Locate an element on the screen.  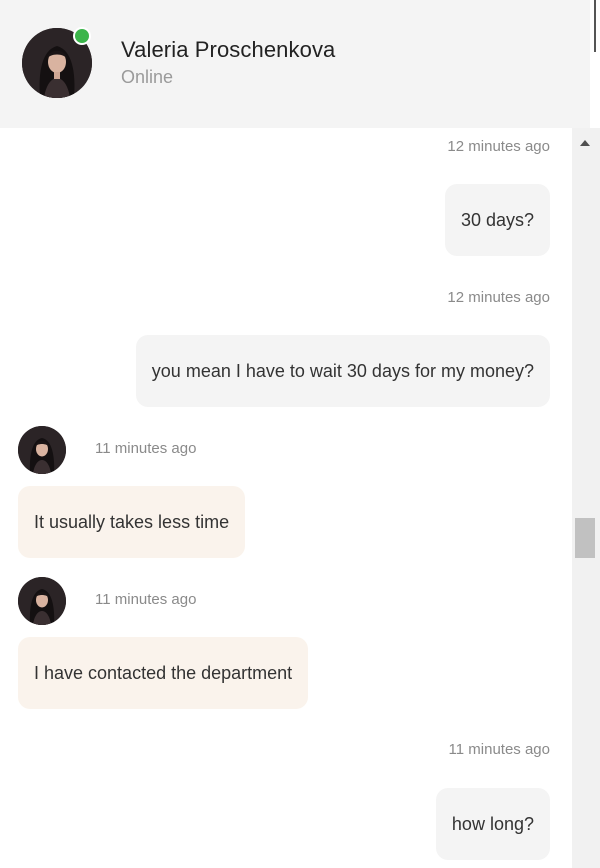
message-text: I have contacted the department is located at coordinates (163, 673).